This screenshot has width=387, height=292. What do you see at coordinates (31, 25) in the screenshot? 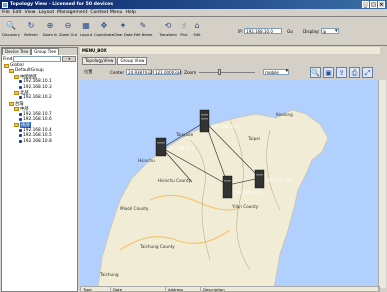
I see `refresh-icon: ↻` at bounding box center [31, 25].